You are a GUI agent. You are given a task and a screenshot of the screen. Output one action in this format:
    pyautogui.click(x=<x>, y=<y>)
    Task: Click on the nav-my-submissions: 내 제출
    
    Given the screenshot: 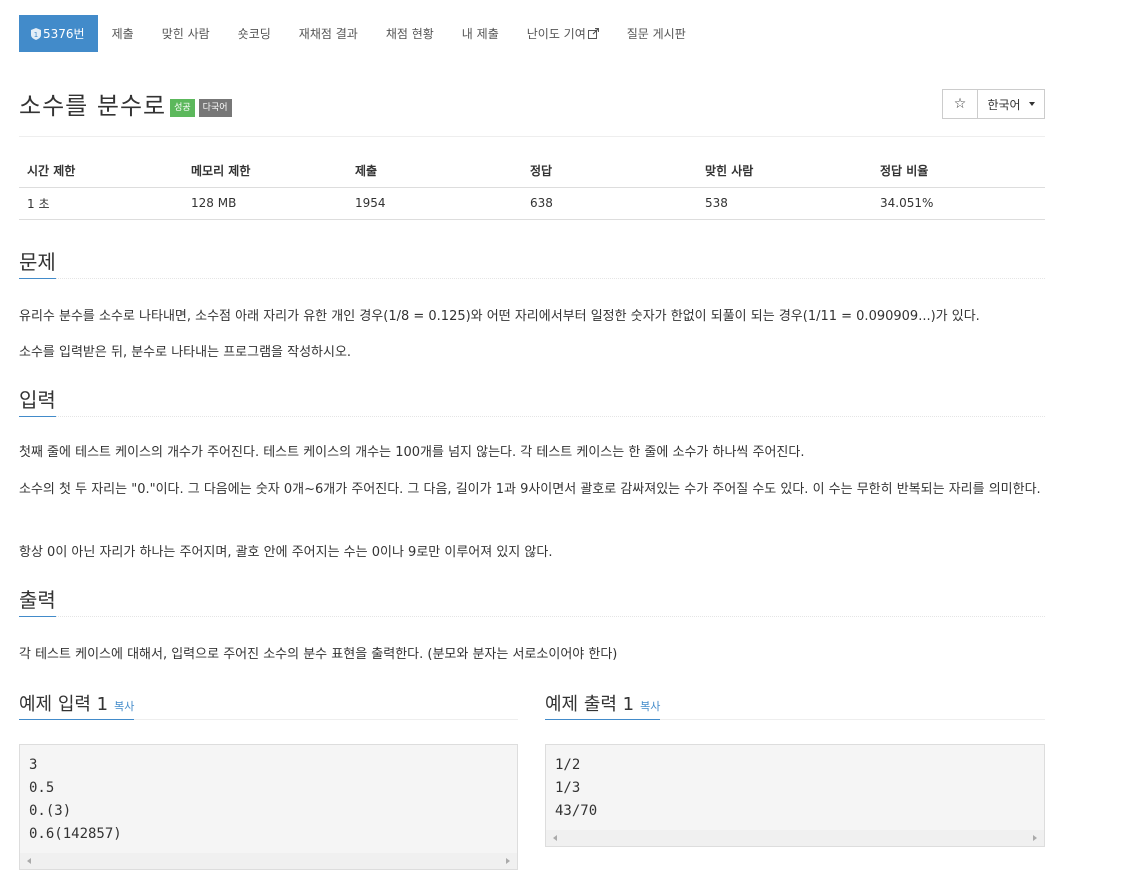 What is the action you would take?
    pyautogui.click(x=480, y=33)
    